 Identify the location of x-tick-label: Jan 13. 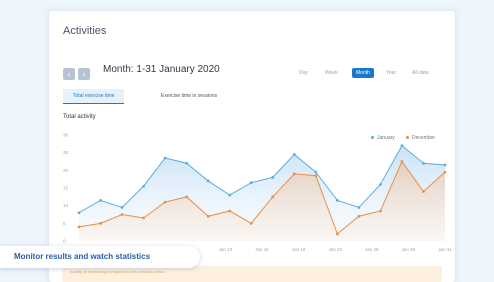
(226, 249).